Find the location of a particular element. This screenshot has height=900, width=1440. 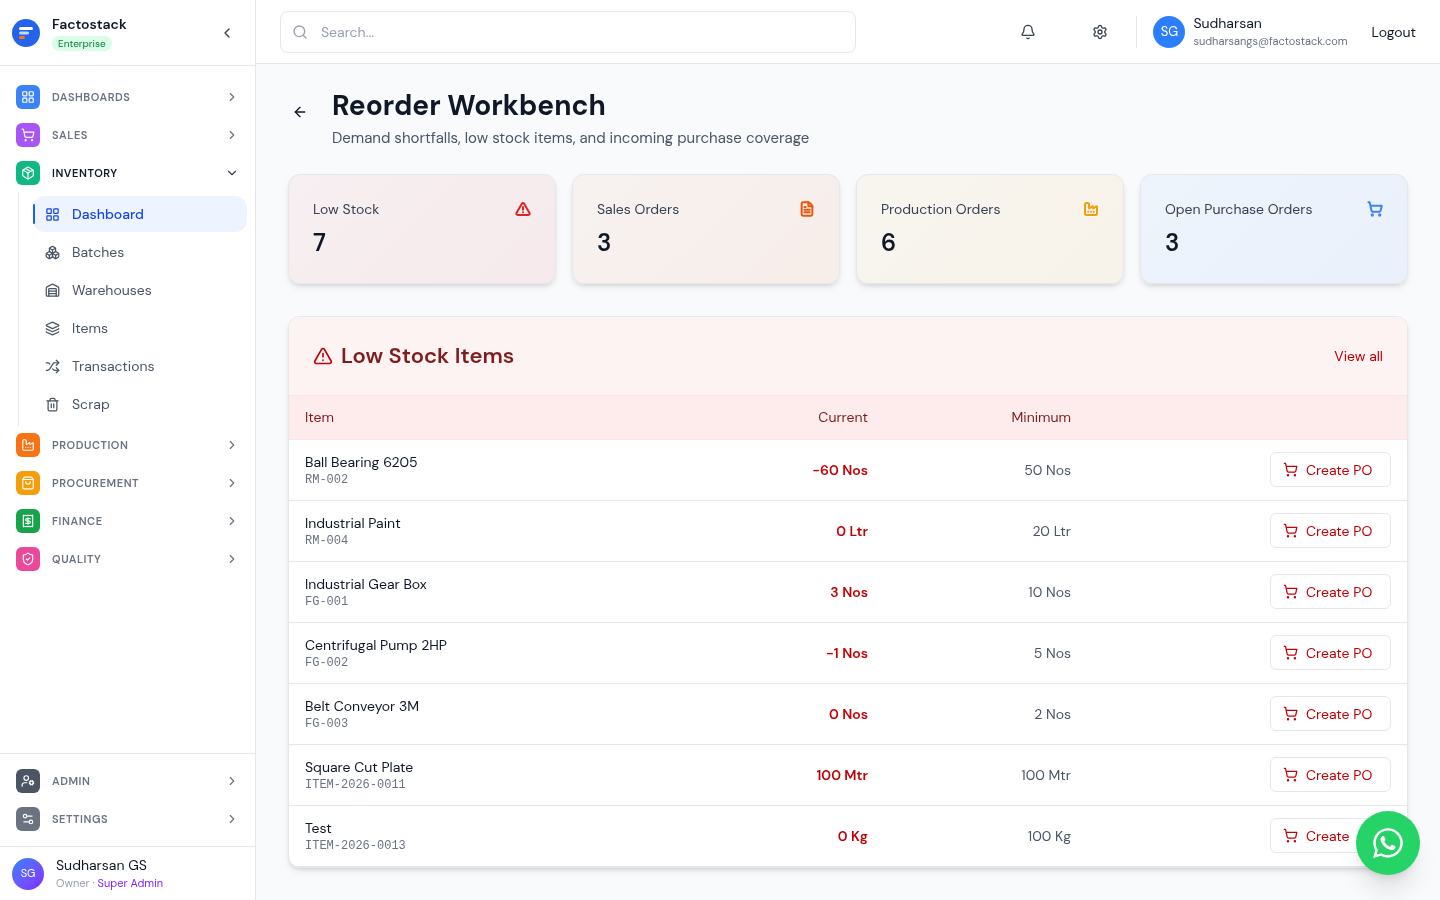

logo-icon is located at coordinates (26, 32).